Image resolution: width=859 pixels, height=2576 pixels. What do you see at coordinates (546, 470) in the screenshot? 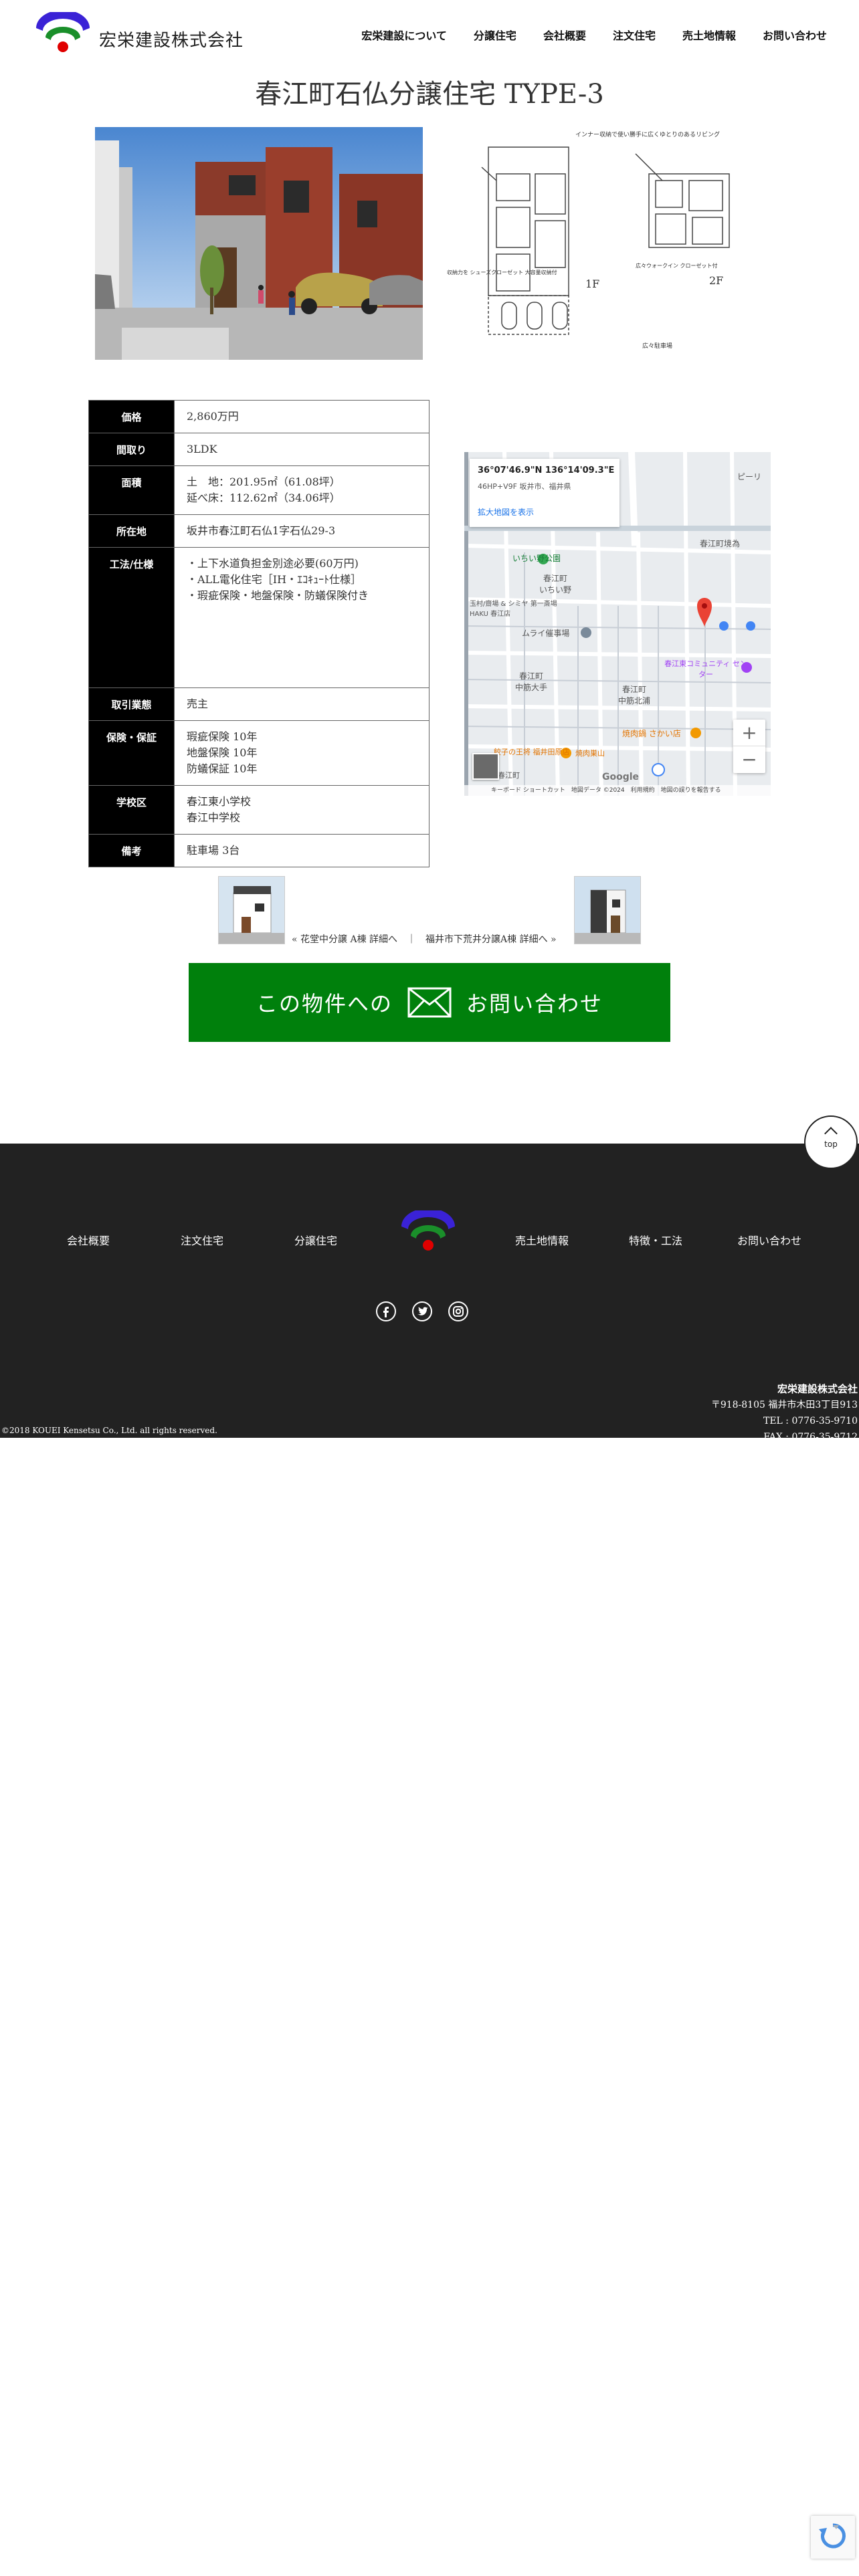
I see `map-coordinates: 36°07'46.9"N 136°14'09.3"E` at bounding box center [546, 470].